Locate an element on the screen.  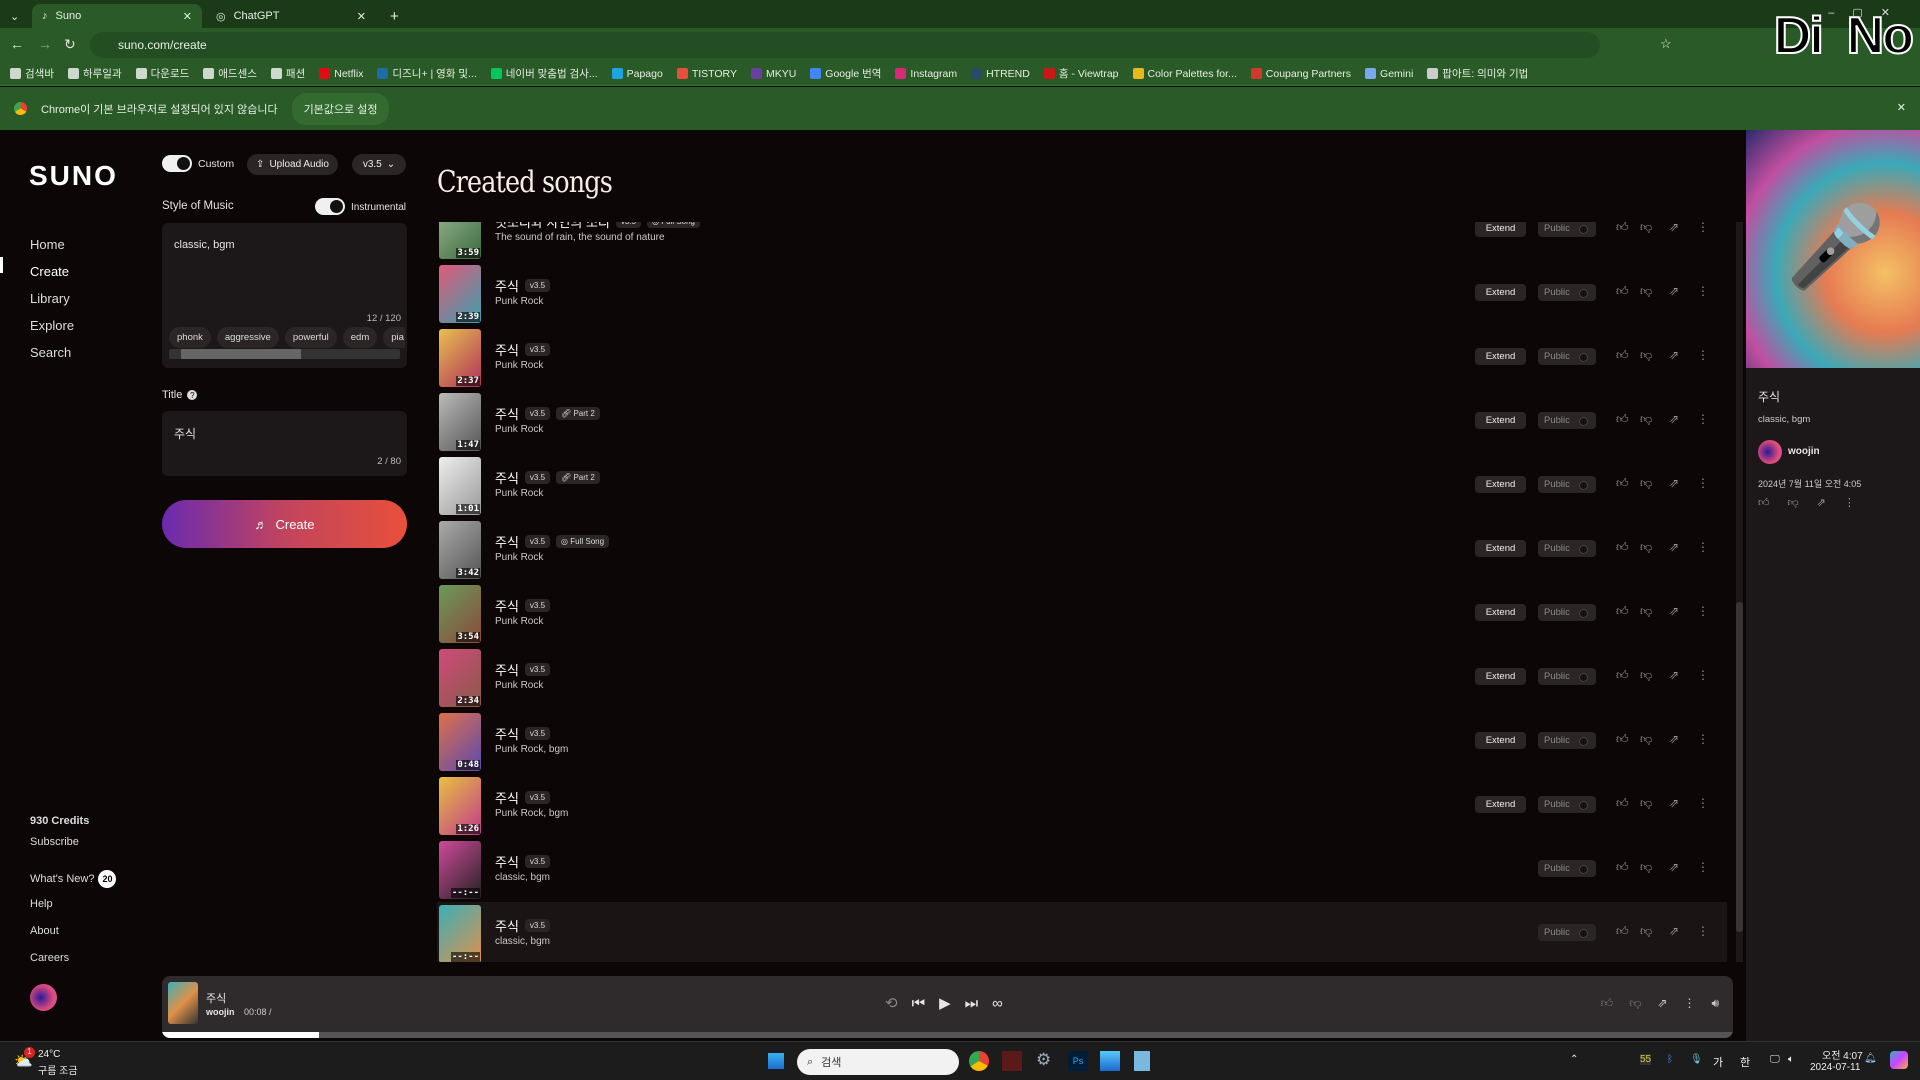
song-tag-badge: 🔗︎ Part 2 is located at coordinates (578, 477).